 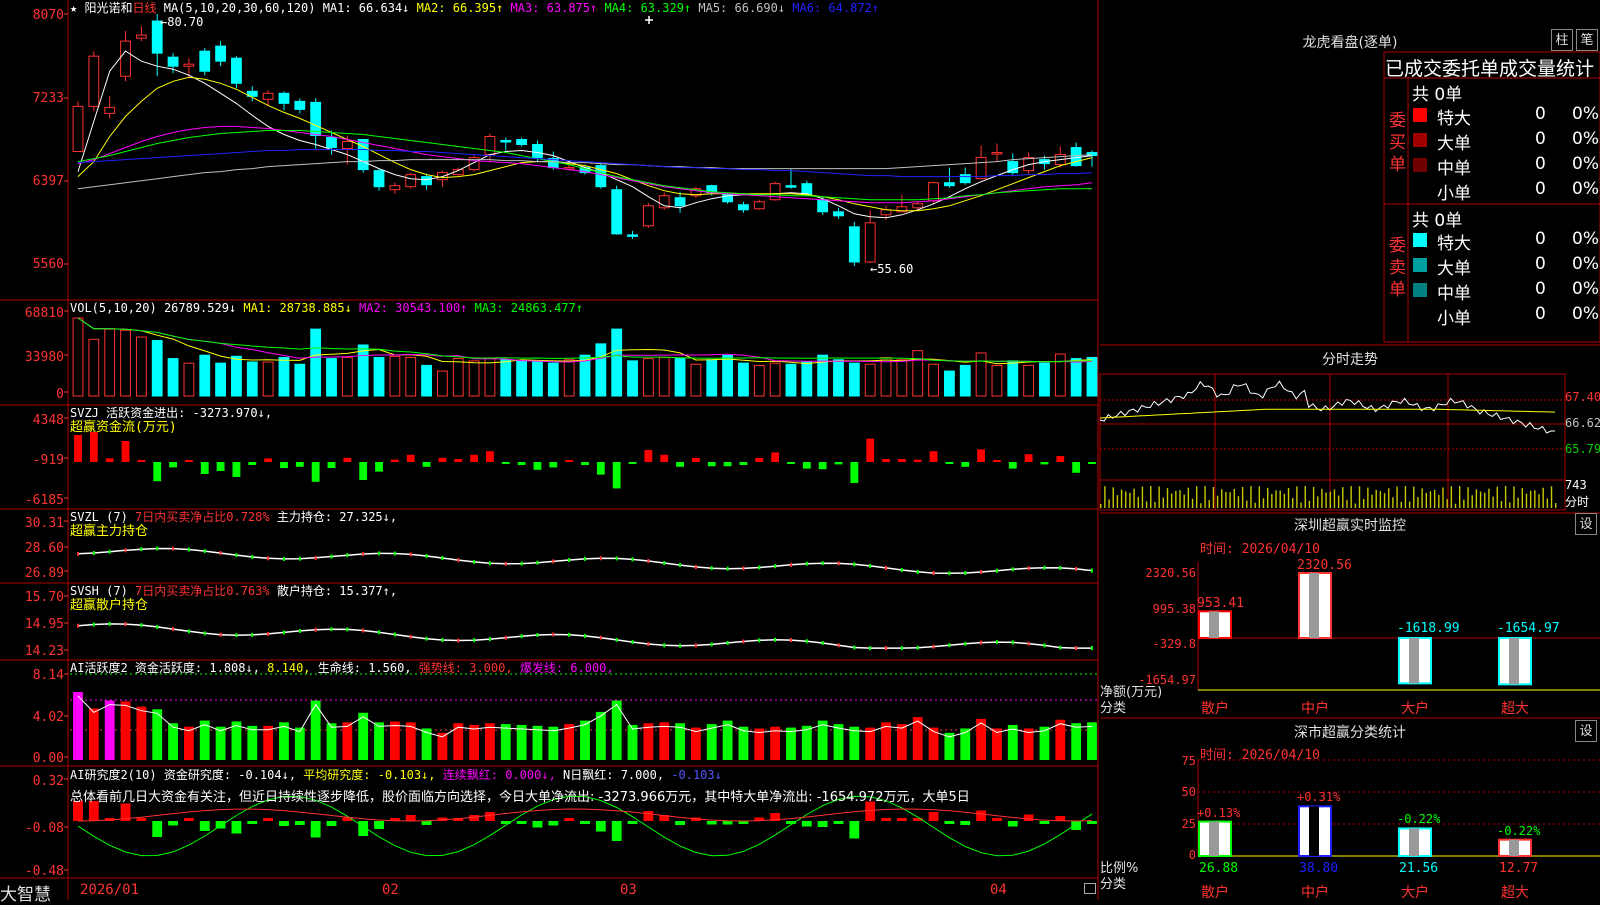 What do you see at coordinates (409, 308) in the screenshot?
I see `vol-ma-value-1: MA2: 30543.100↑` at bounding box center [409, 308].